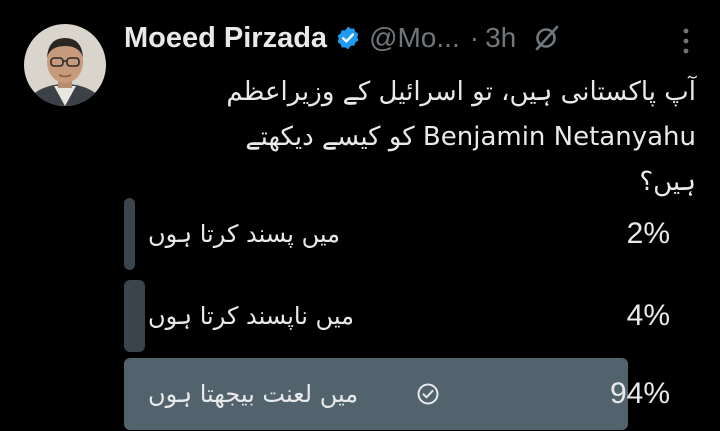 The image size is (720, 431). I want to click on person-avatar-icon, so click(65, 65).